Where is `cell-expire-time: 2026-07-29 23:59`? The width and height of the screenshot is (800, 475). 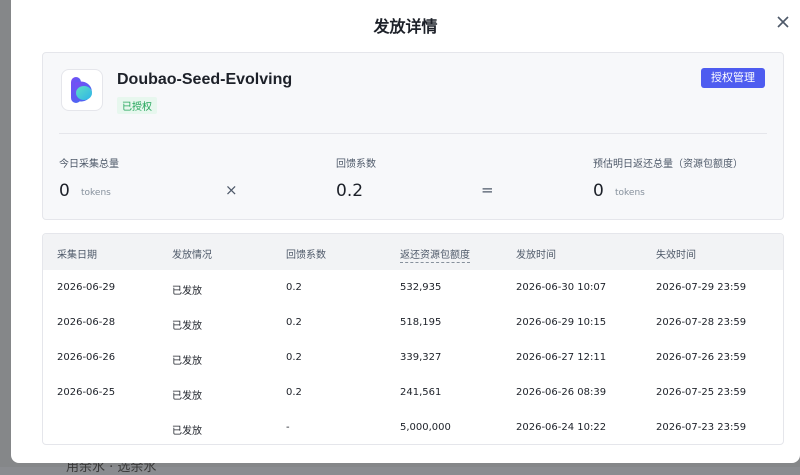 cell-expire-time: 2026-07-29 23:59 is located at coordinates (701, 287).